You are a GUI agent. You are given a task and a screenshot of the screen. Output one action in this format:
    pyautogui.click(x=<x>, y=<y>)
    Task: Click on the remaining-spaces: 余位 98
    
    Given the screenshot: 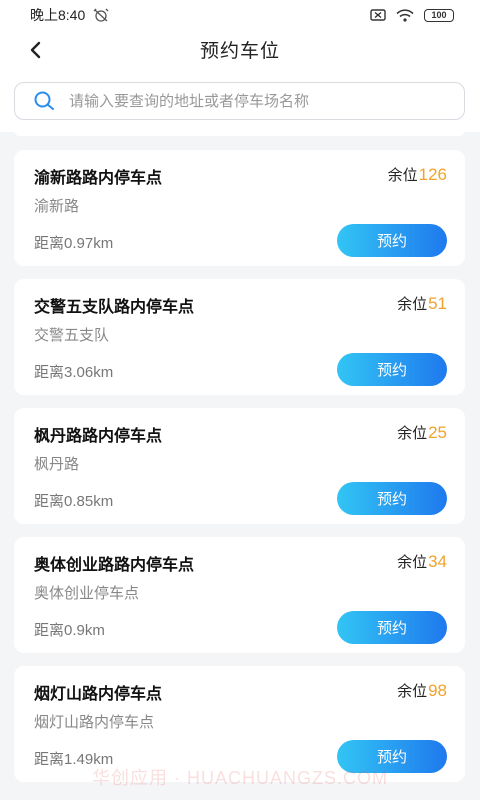 What is the action you would take?
    pyautogui.click(x=422, y=690)
    